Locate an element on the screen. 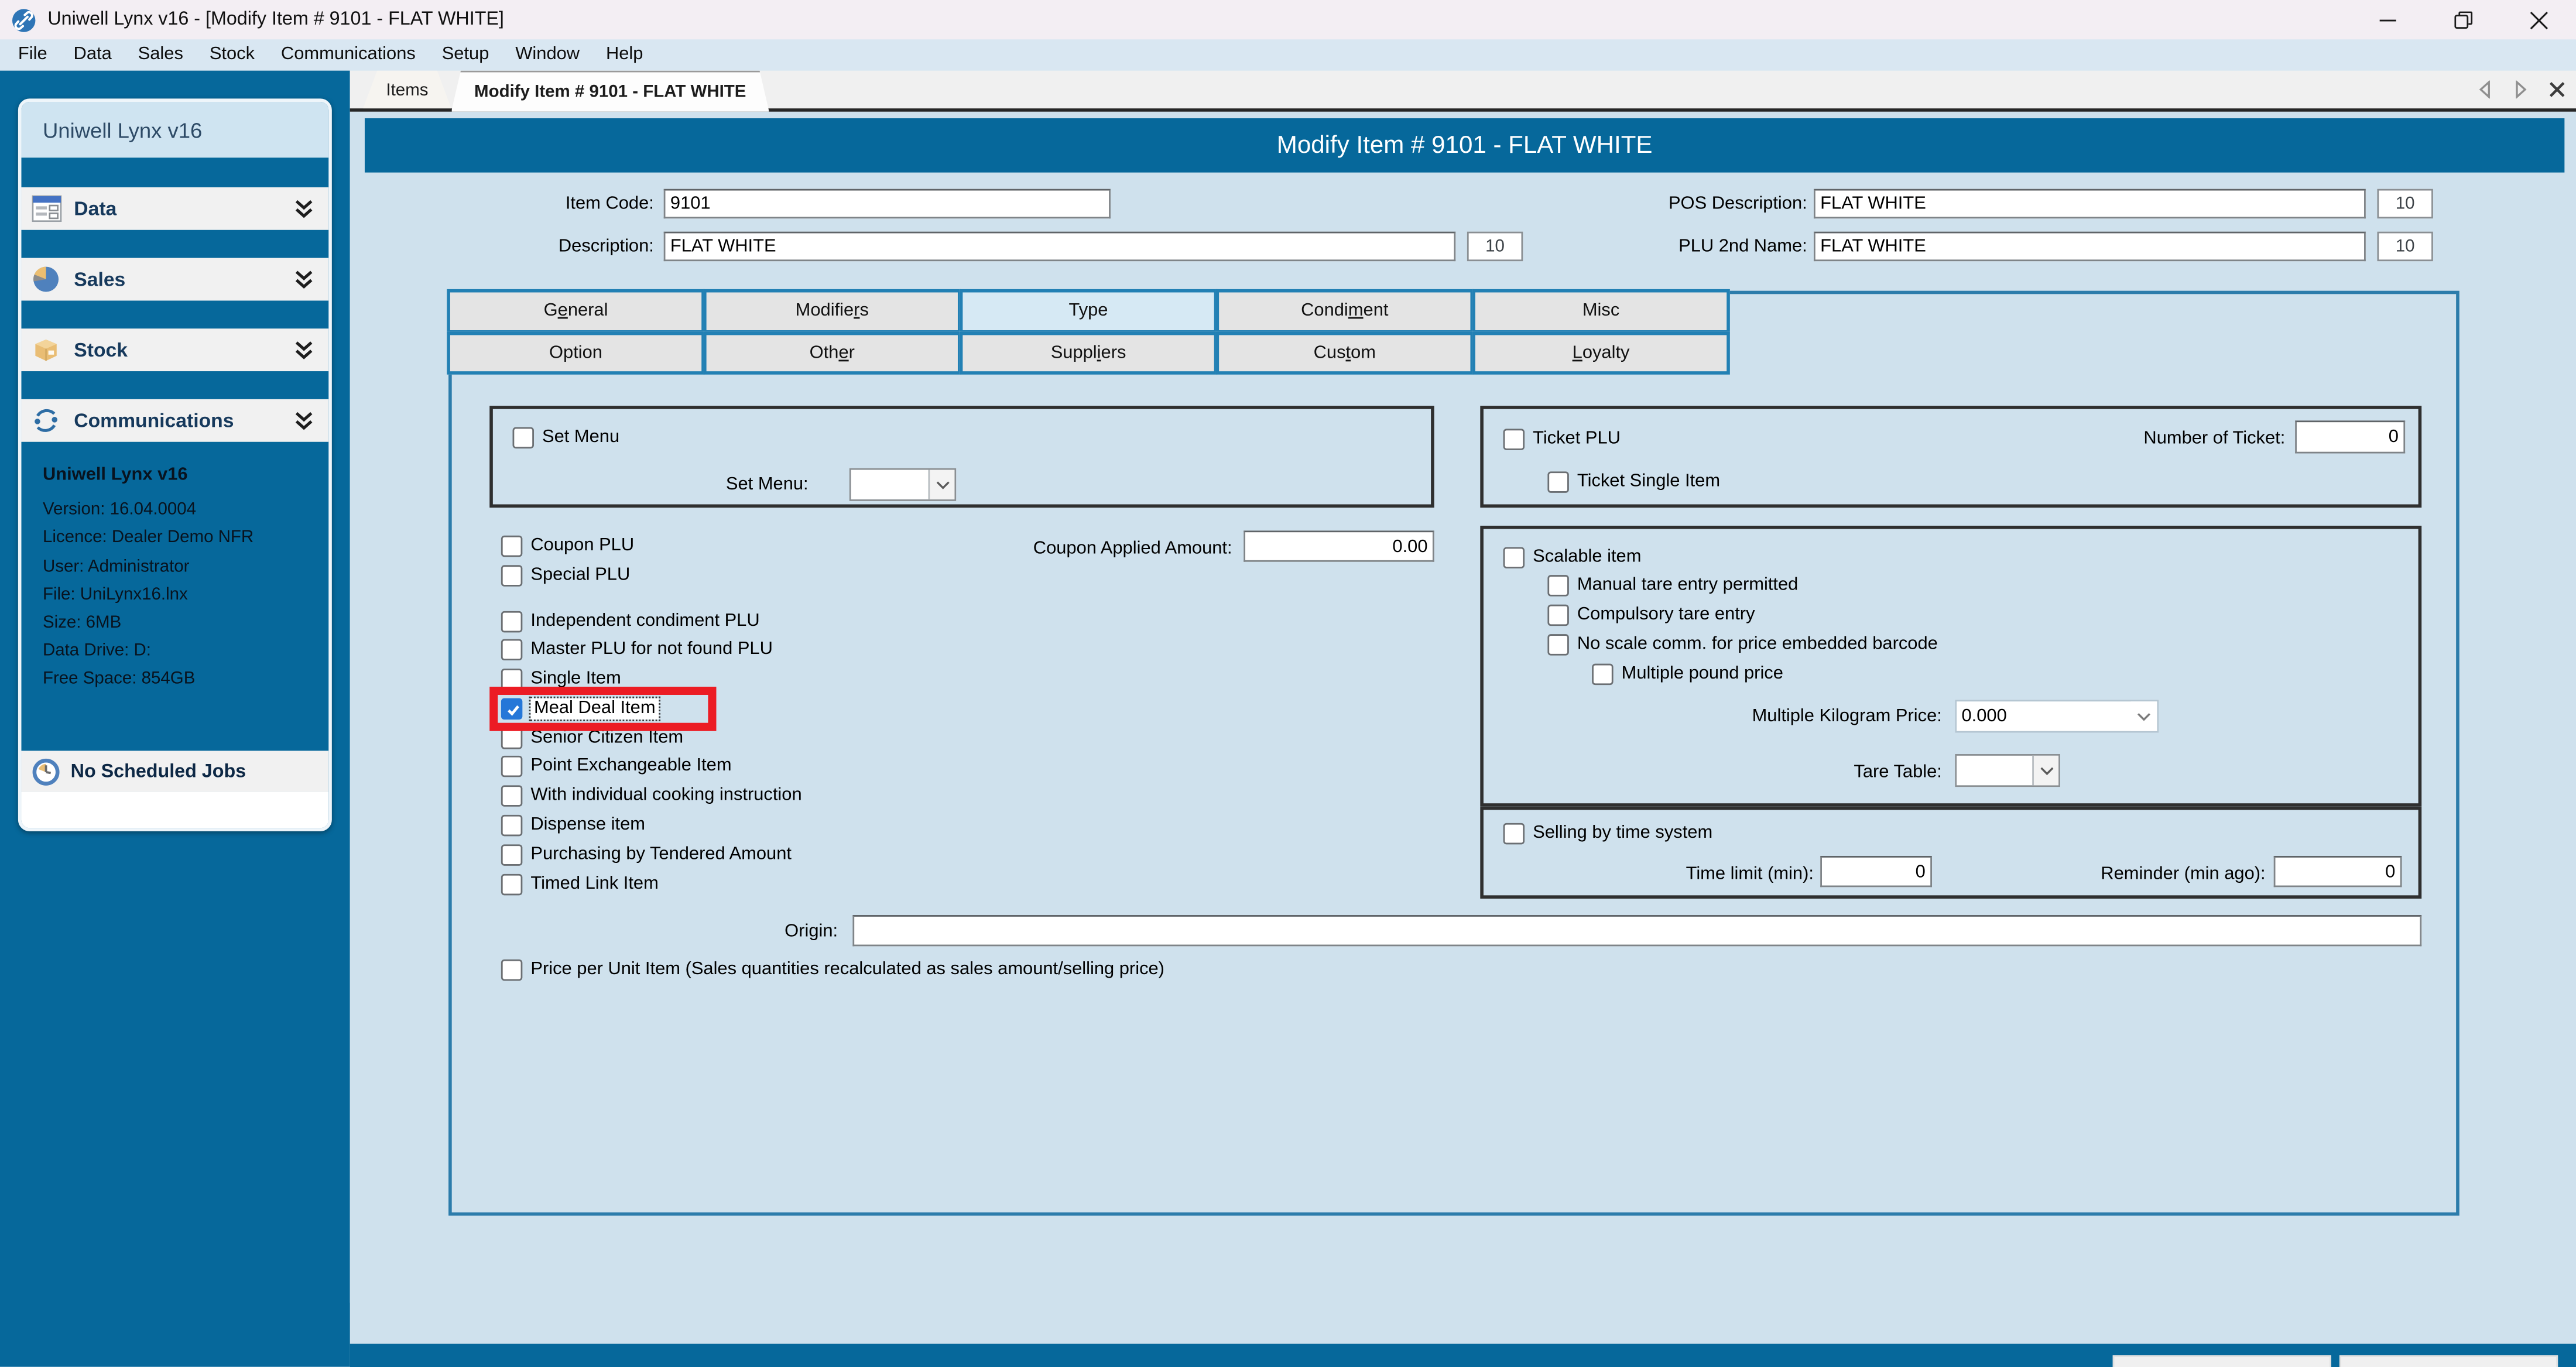  multiple-kilogram-price-select: 0.000 is located at coordinates (2057, 716).